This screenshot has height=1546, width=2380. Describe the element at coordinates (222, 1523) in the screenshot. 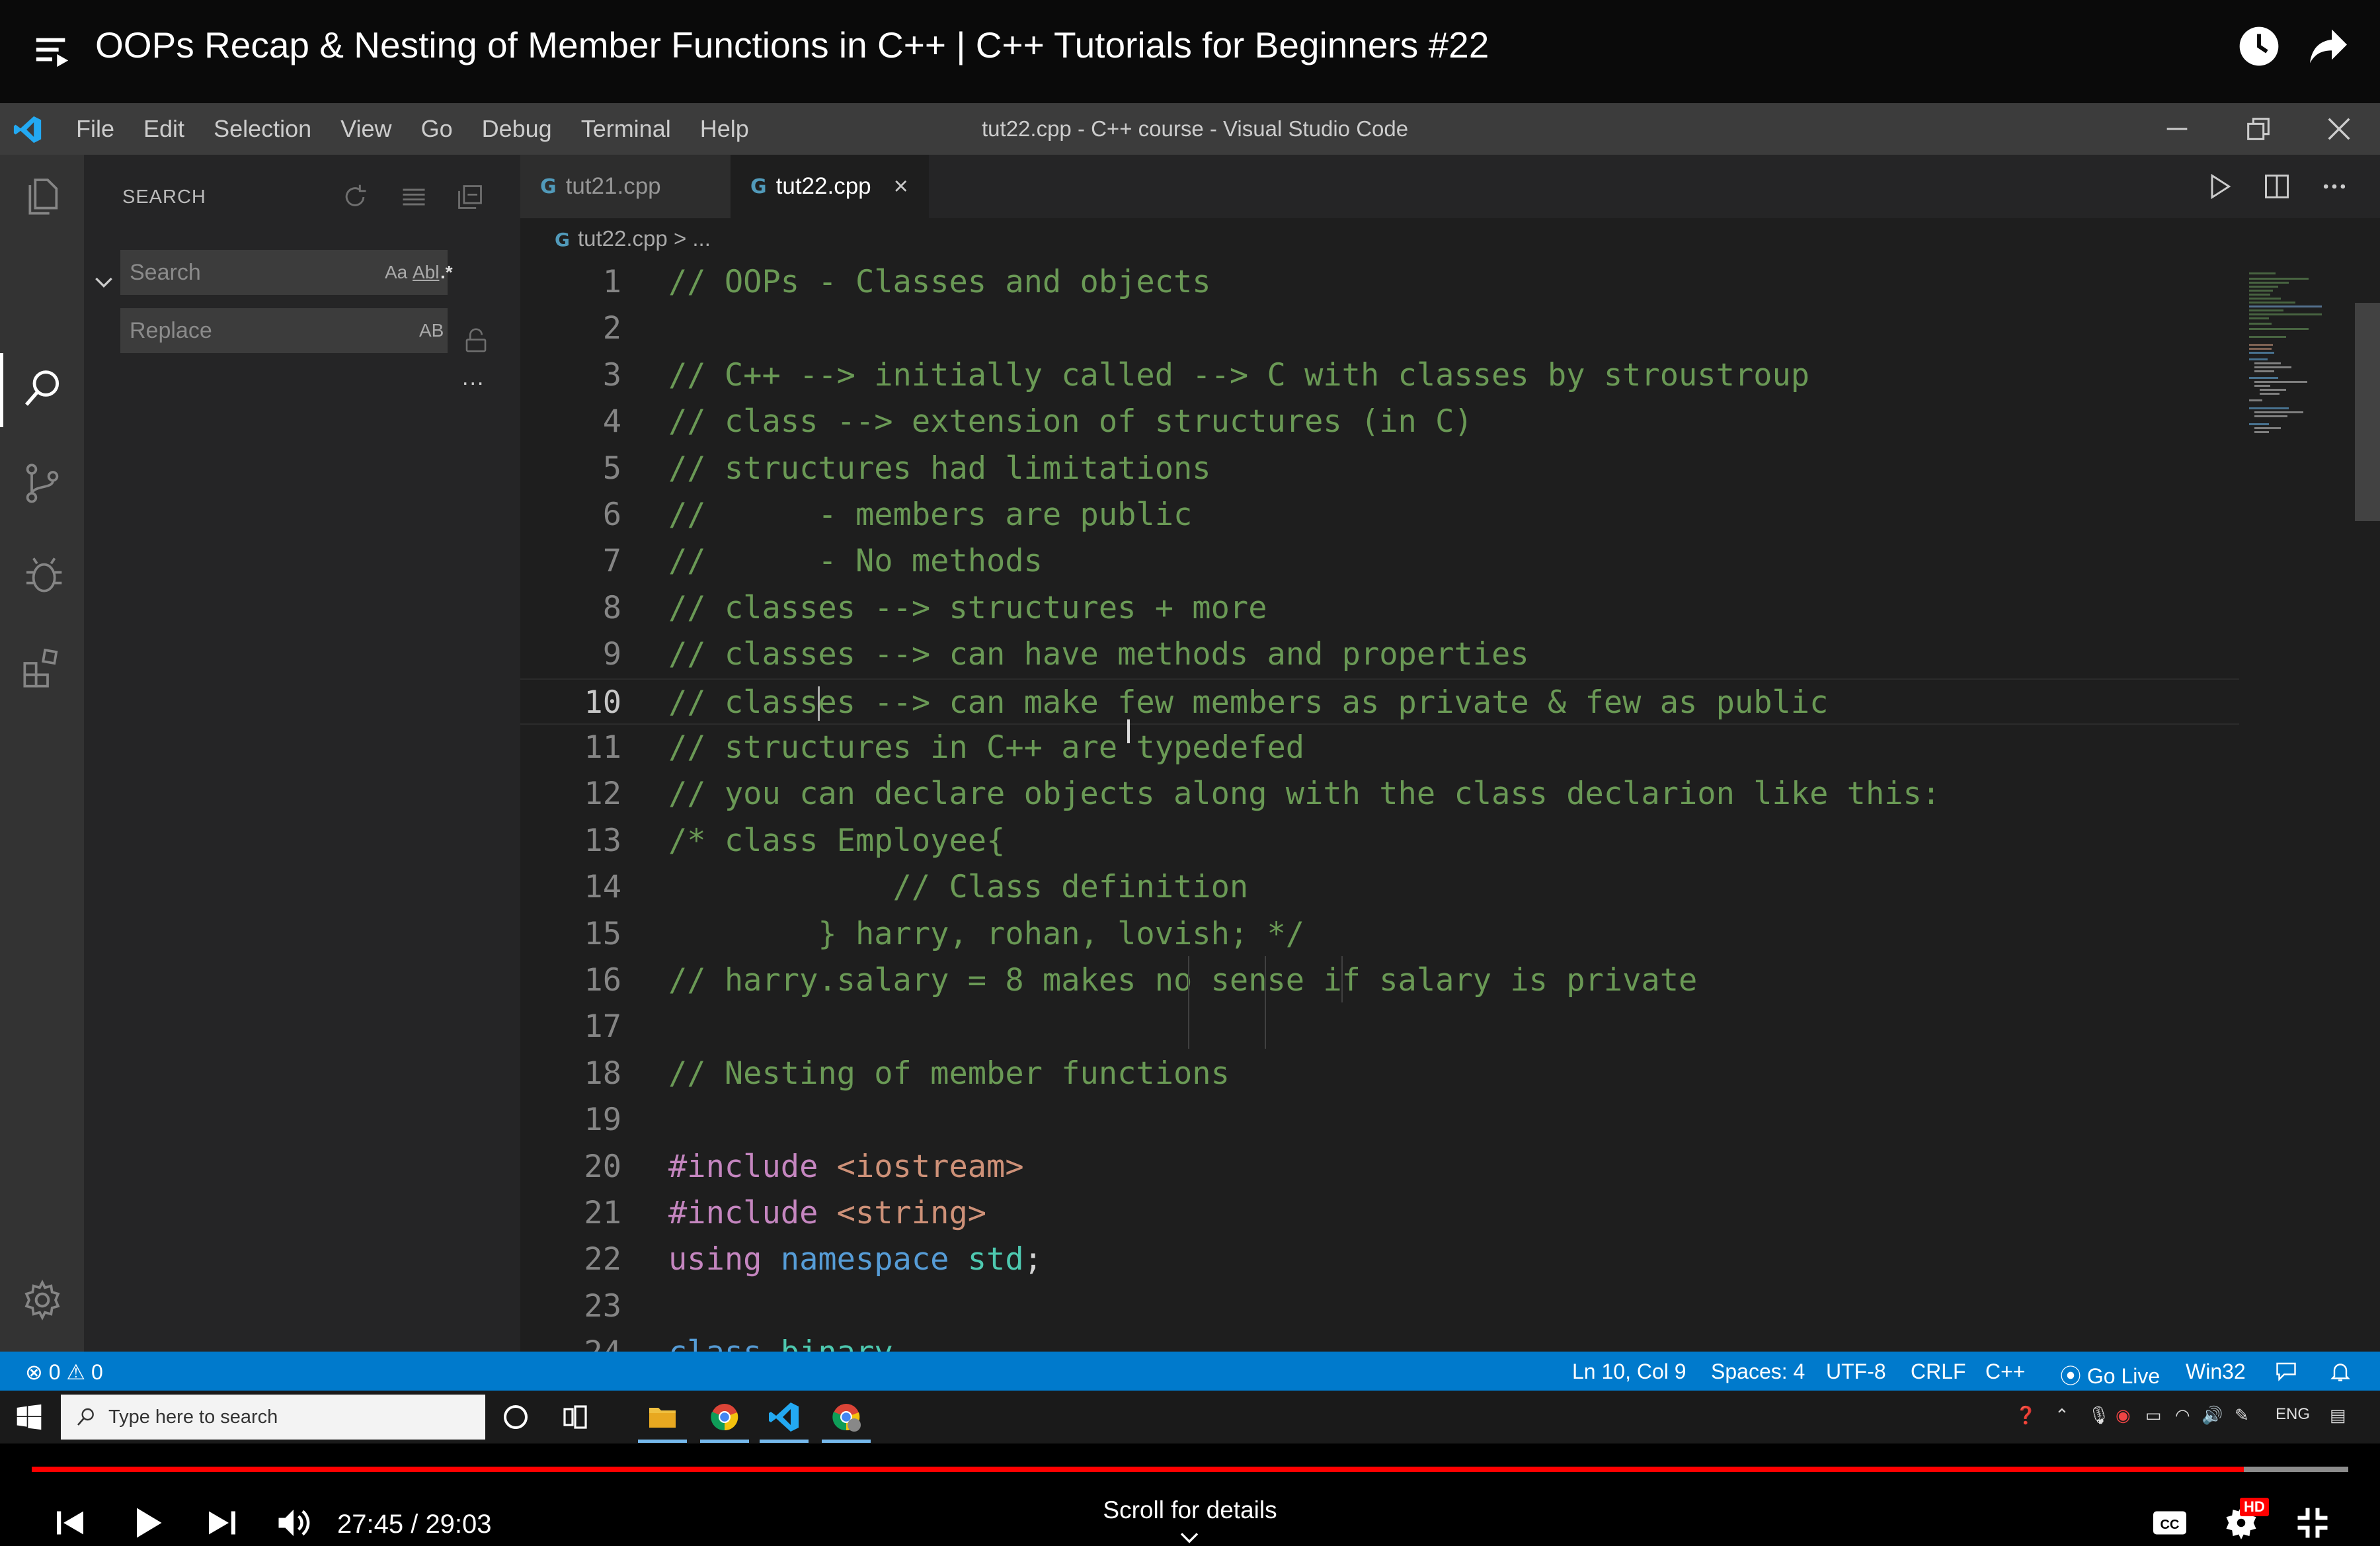

I see `next-icon` at that location.